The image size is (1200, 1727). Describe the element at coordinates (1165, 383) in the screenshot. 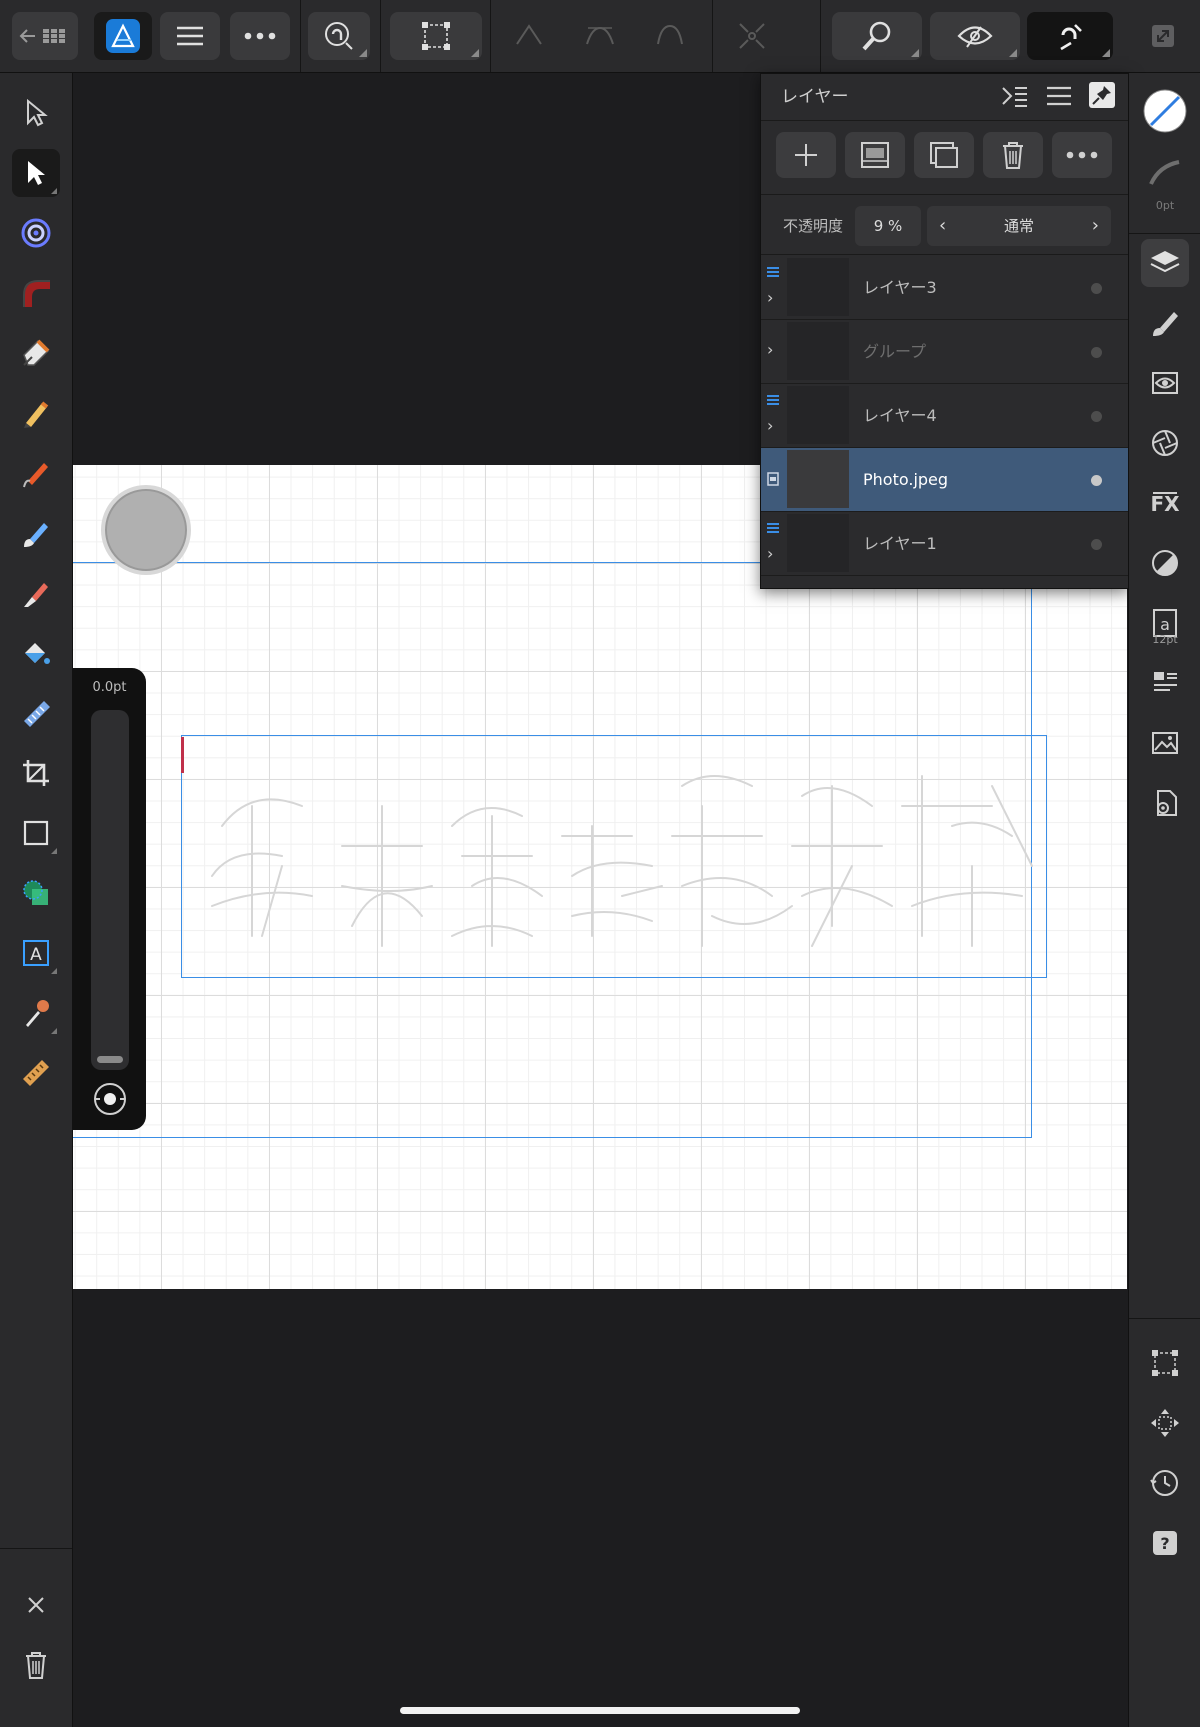

I see `appearance-studio-button` at that location.